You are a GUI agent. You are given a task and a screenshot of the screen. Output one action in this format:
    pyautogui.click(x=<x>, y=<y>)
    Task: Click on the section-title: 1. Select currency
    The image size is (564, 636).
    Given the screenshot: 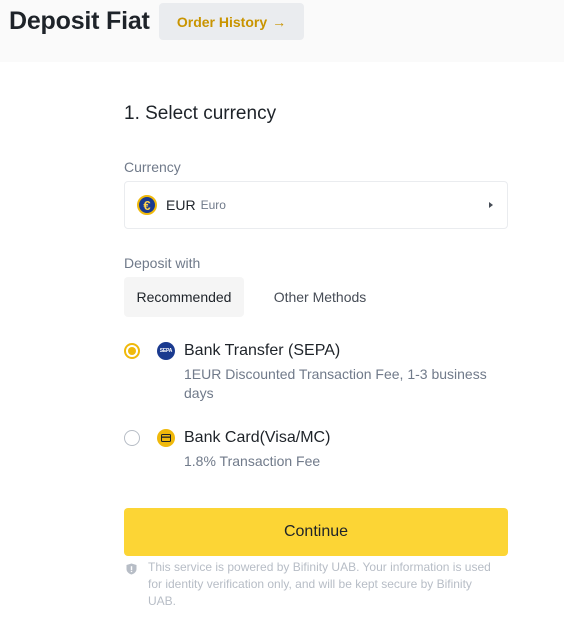 What is the action you would take?
    pyautogui.click(x=200, y=113)
    